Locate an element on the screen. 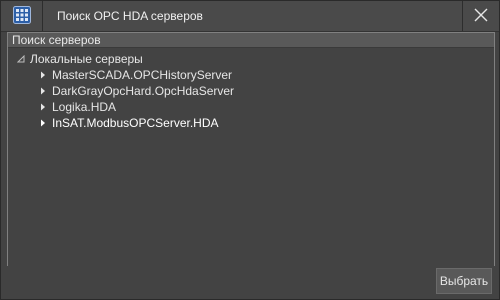 The image size is (500, 300). tree-item-label: InSAT.ModbusOPCServer.HDA is located at coordinates (135, 122).